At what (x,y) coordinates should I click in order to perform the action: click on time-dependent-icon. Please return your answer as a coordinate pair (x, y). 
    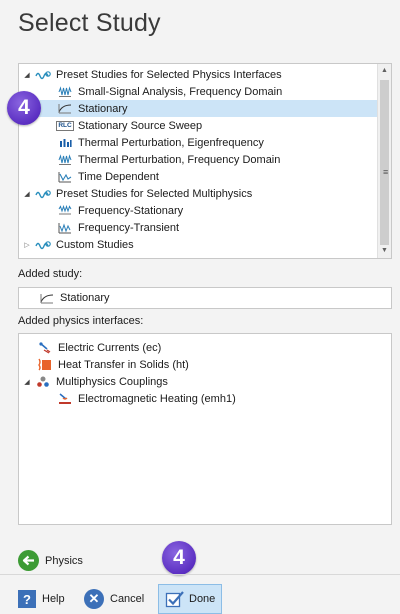
    Looking at the image, I should click on (65, 176).